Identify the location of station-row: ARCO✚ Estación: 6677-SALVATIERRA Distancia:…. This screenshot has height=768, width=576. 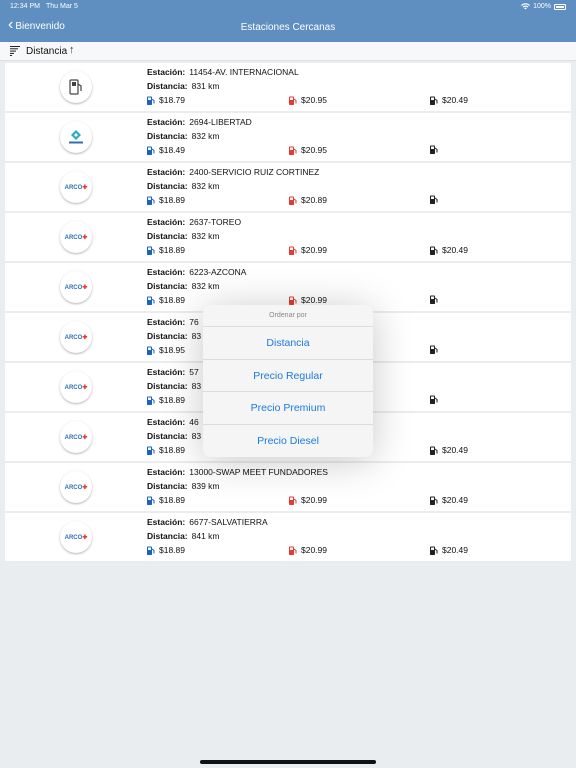
(288, 537).